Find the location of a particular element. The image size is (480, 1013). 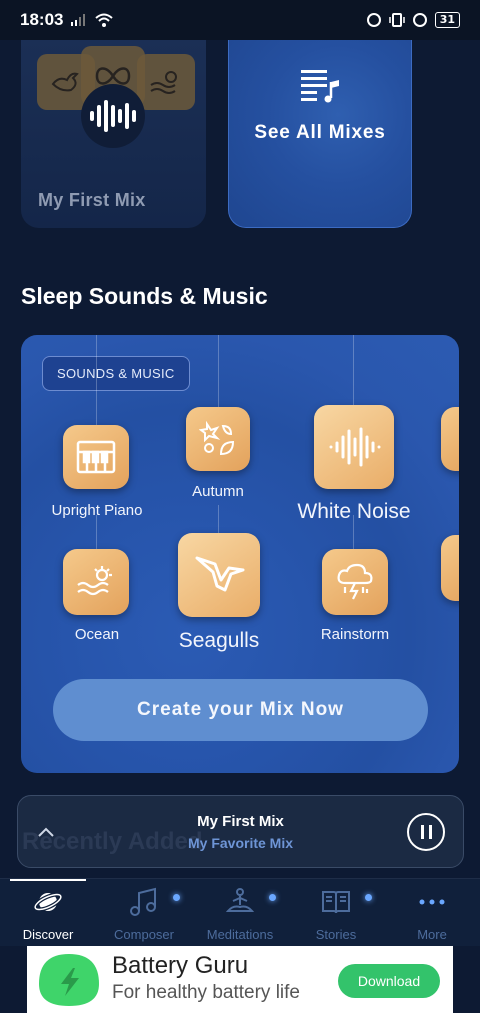

sound-label-seagulls: Seagulls is located at coordinates (219, 640).